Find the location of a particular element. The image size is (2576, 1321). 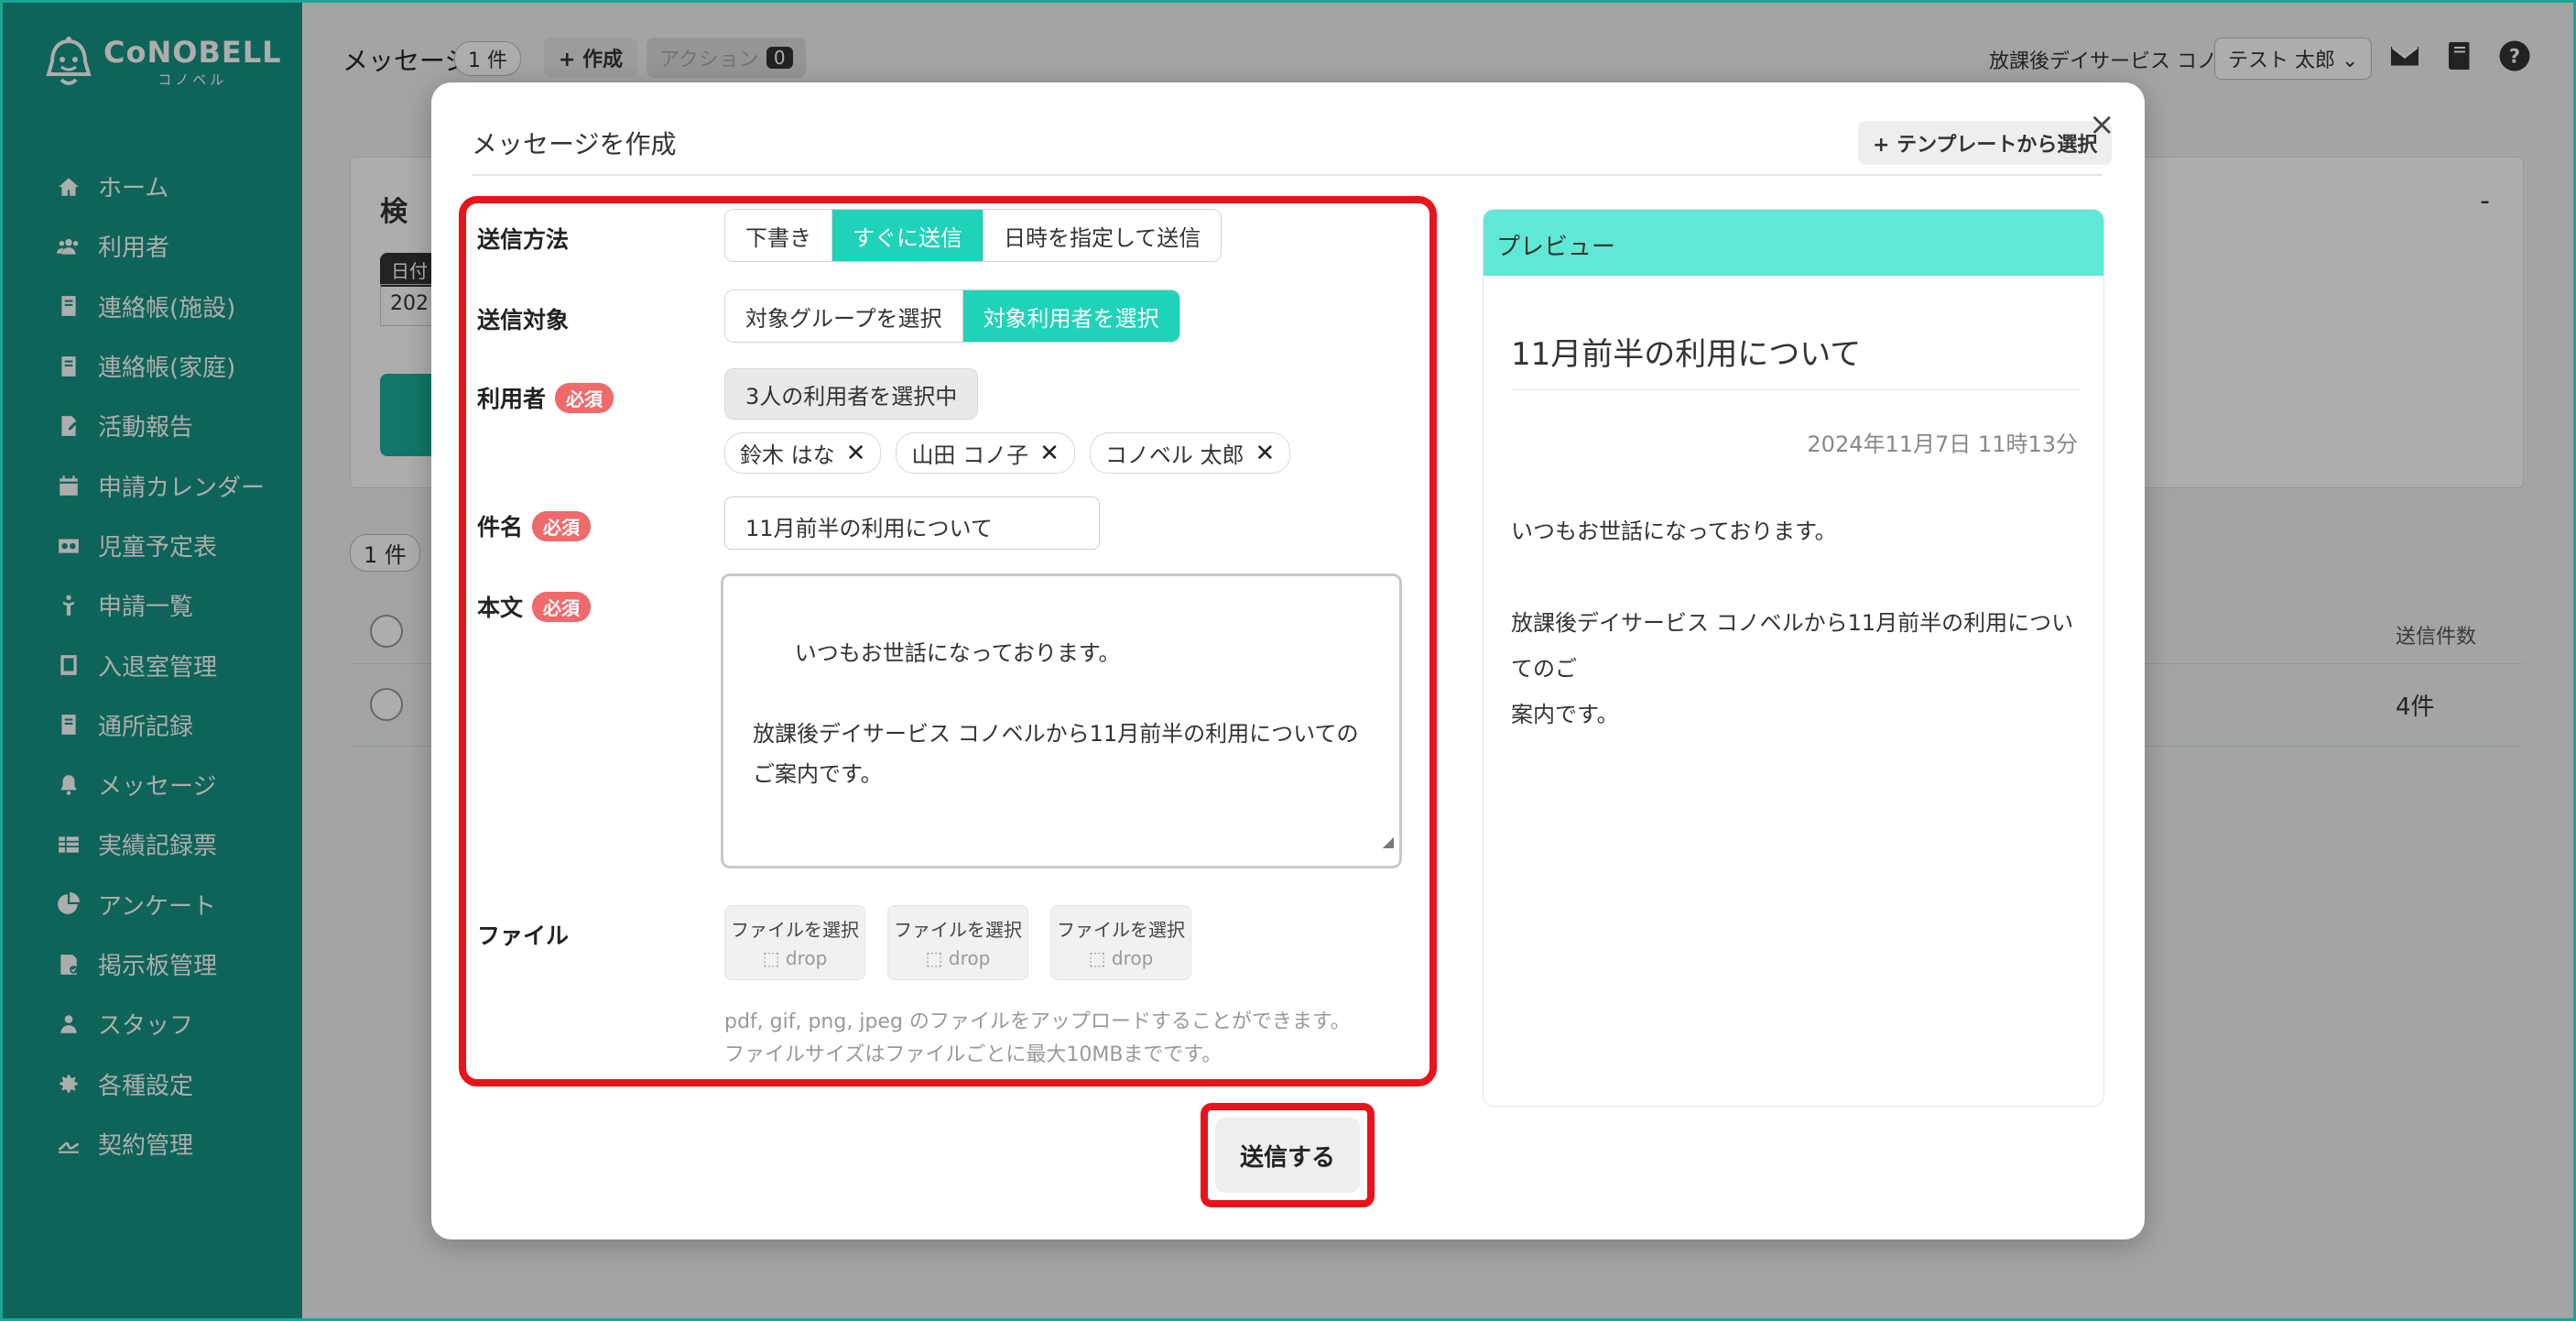

preview-date: 2024年11月7日 11時13分 is located at coordinates (1942, 444).